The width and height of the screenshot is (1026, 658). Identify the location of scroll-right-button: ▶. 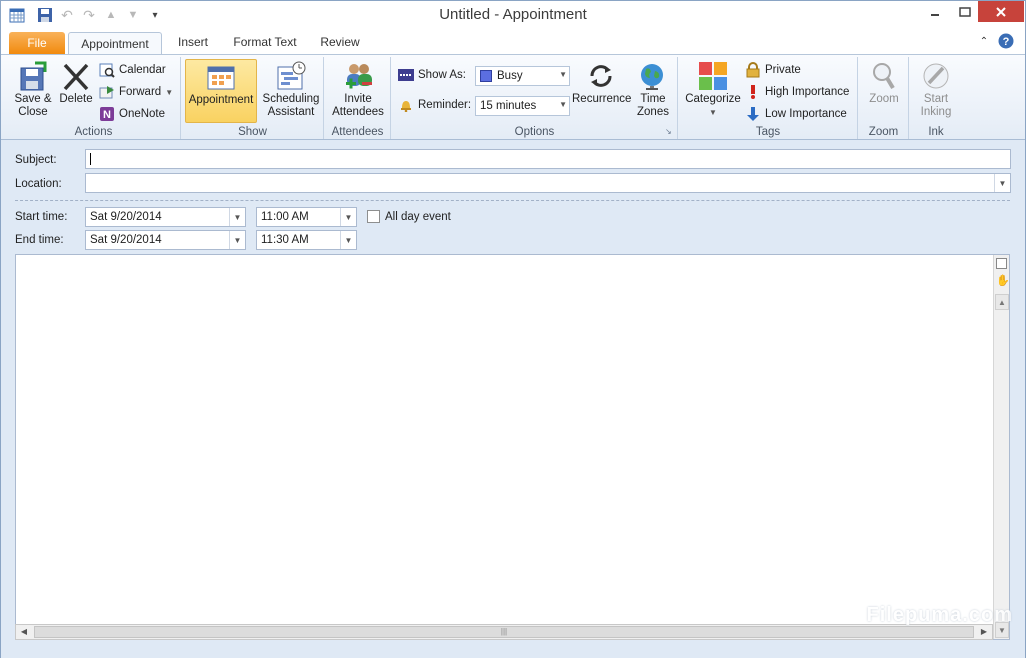
(984, 632).